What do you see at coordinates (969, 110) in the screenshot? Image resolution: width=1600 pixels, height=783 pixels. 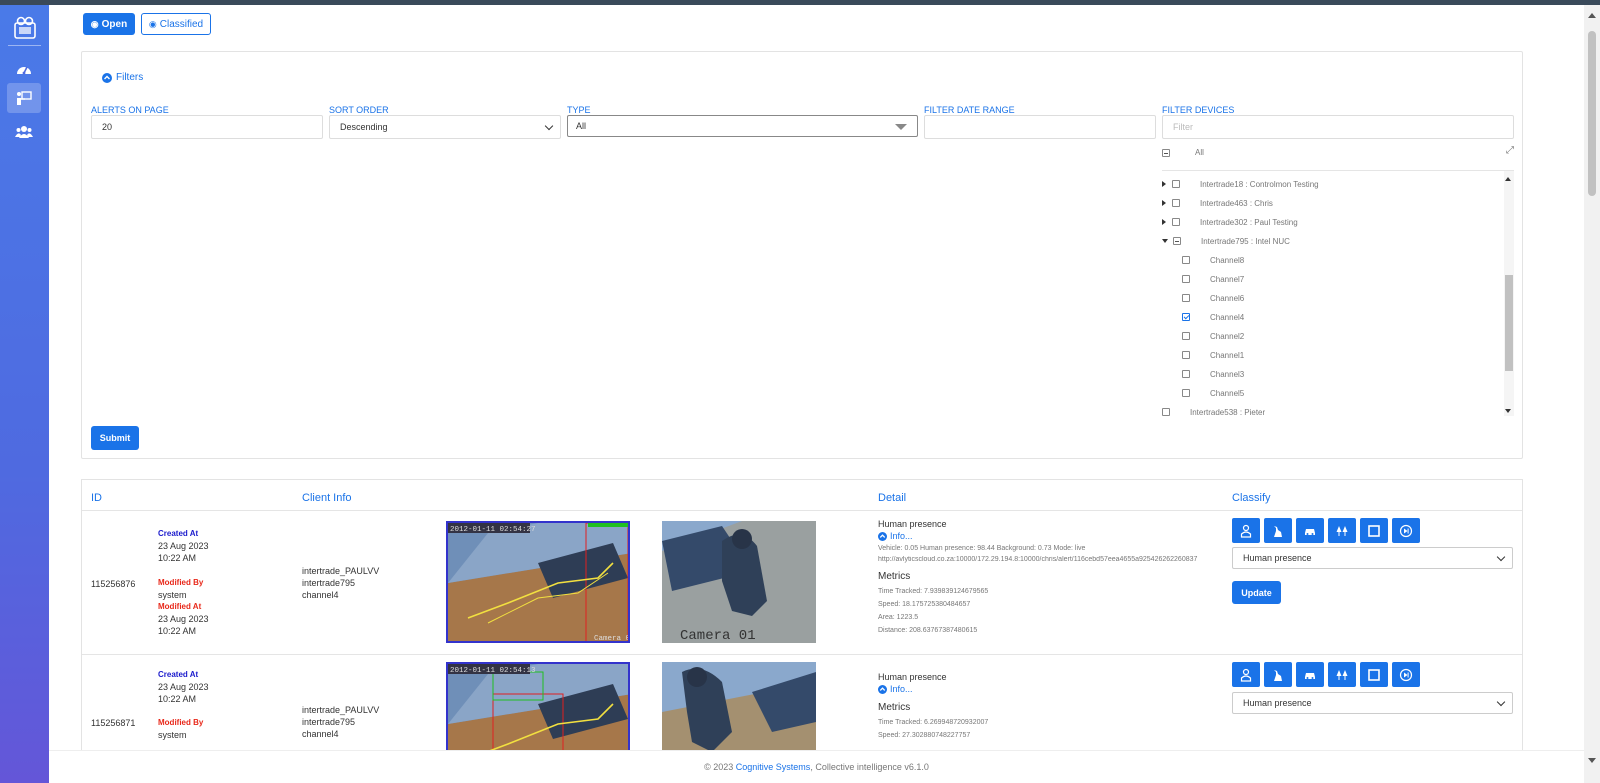 I see `date-range-label: FILTER DATE RANGE` at bounding box center [969, 110].